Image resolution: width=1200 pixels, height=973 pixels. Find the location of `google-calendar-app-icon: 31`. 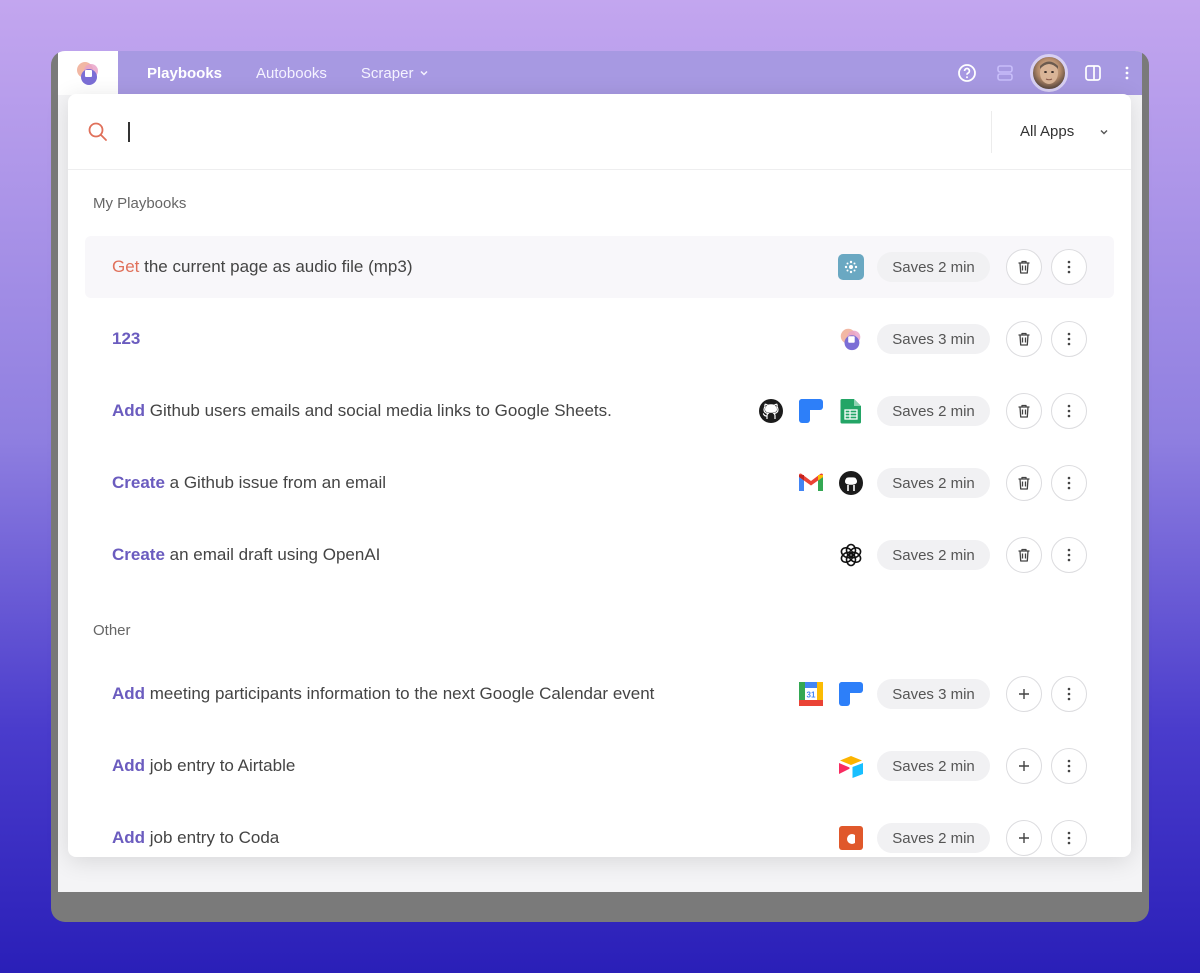

google-calendar-app-icon: 31 is located at coordinates (811, 694).